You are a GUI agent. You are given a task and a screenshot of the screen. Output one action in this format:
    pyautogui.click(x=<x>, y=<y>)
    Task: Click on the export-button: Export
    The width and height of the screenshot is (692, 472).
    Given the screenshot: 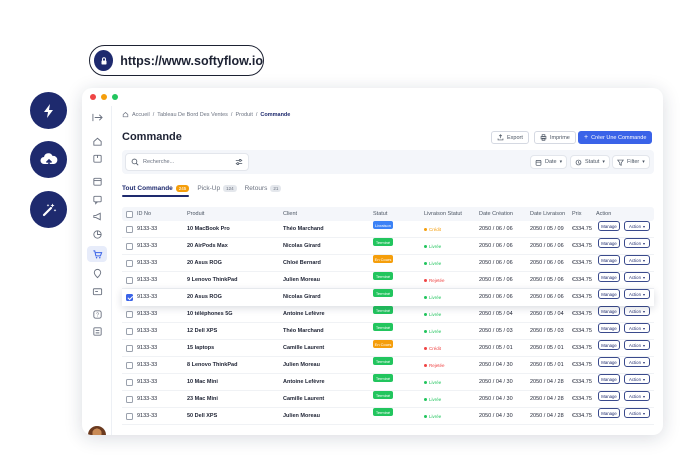 What is the action you would take?
    pyautogui.click(x=510, y=137)
    